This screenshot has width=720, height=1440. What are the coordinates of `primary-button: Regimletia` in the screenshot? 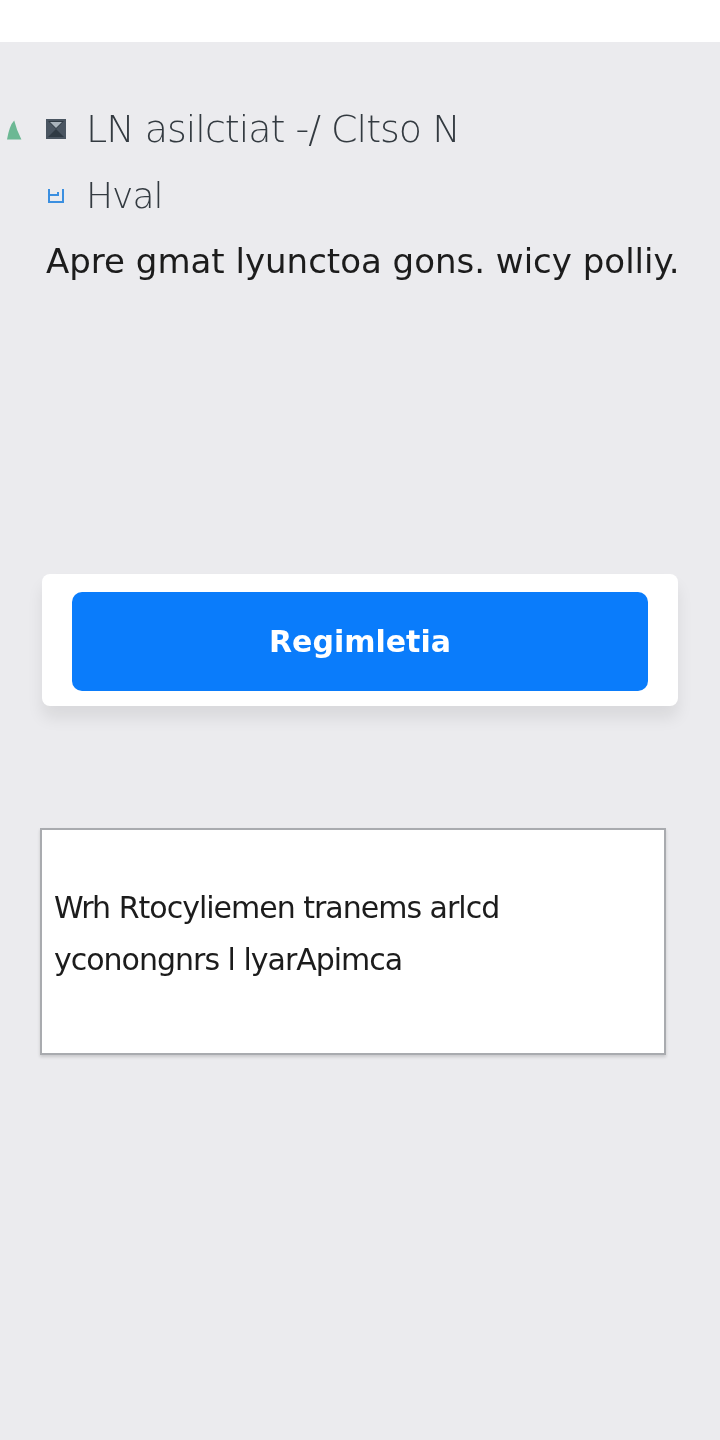 It's located at (360, 641).